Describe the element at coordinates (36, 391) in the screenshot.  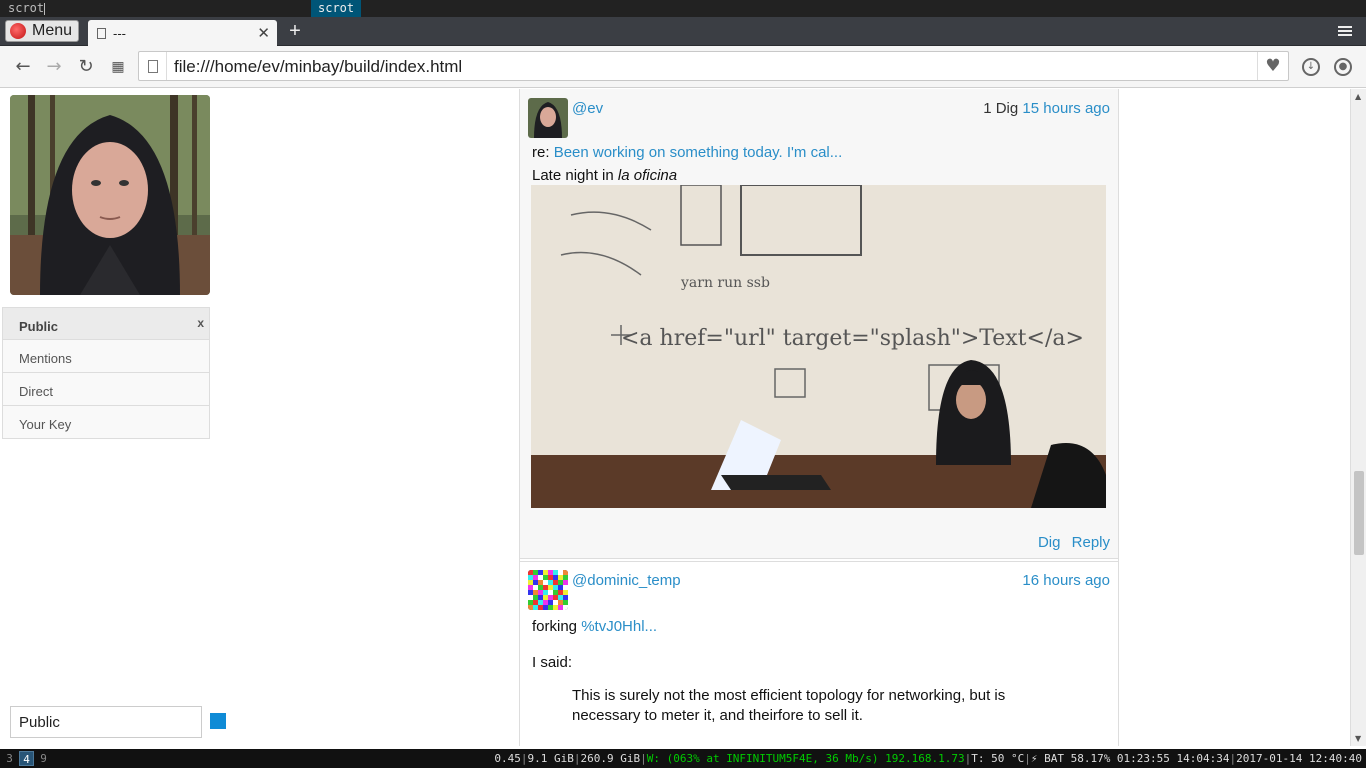
I see `sidebar-item-label: Direct` at that location.